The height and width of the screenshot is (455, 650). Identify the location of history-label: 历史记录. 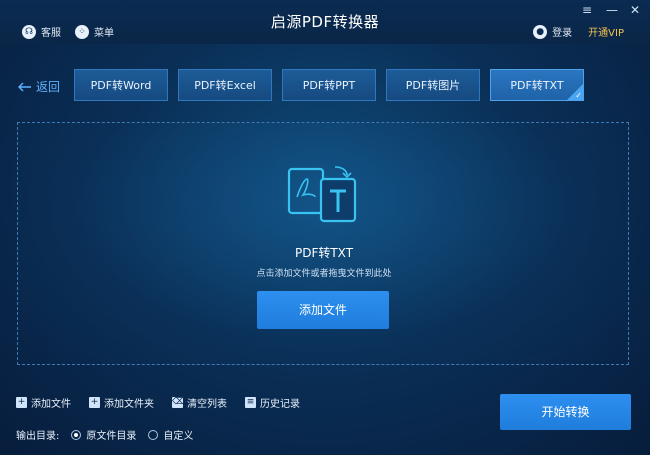
(280, 404).